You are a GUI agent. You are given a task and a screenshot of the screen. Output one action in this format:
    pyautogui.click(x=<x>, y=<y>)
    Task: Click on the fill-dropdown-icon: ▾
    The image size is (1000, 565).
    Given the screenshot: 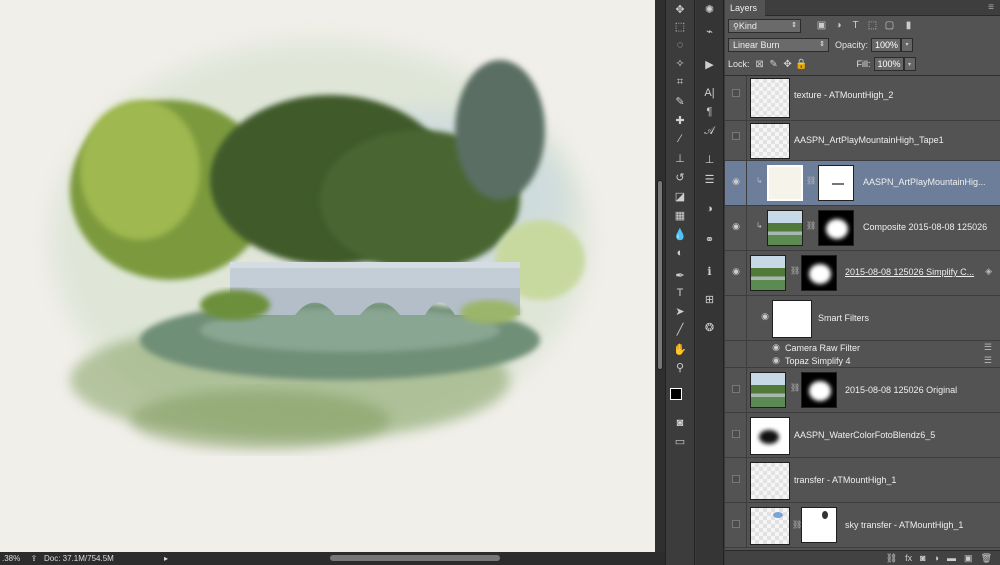 What is the action you would take?
    pyautogui.click(x=909, y=64)
    